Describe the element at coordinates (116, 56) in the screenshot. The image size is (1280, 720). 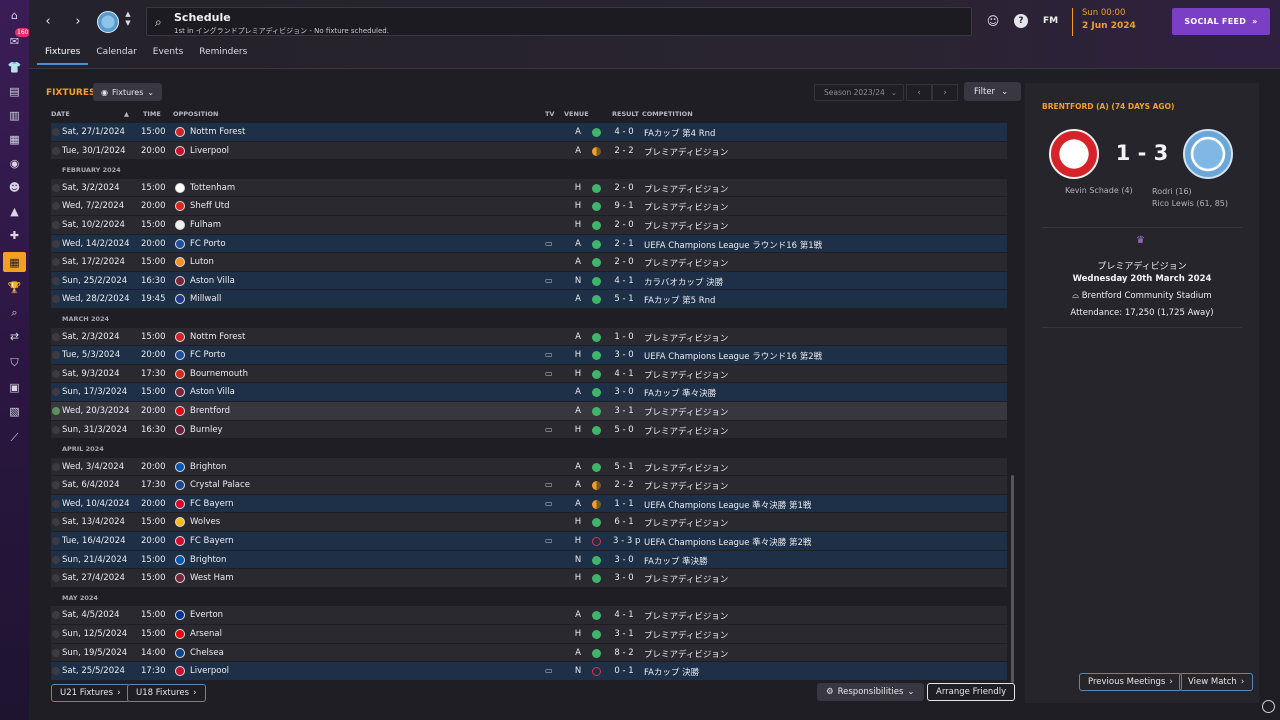
I see `tab-calendar: Calendar` at that location.